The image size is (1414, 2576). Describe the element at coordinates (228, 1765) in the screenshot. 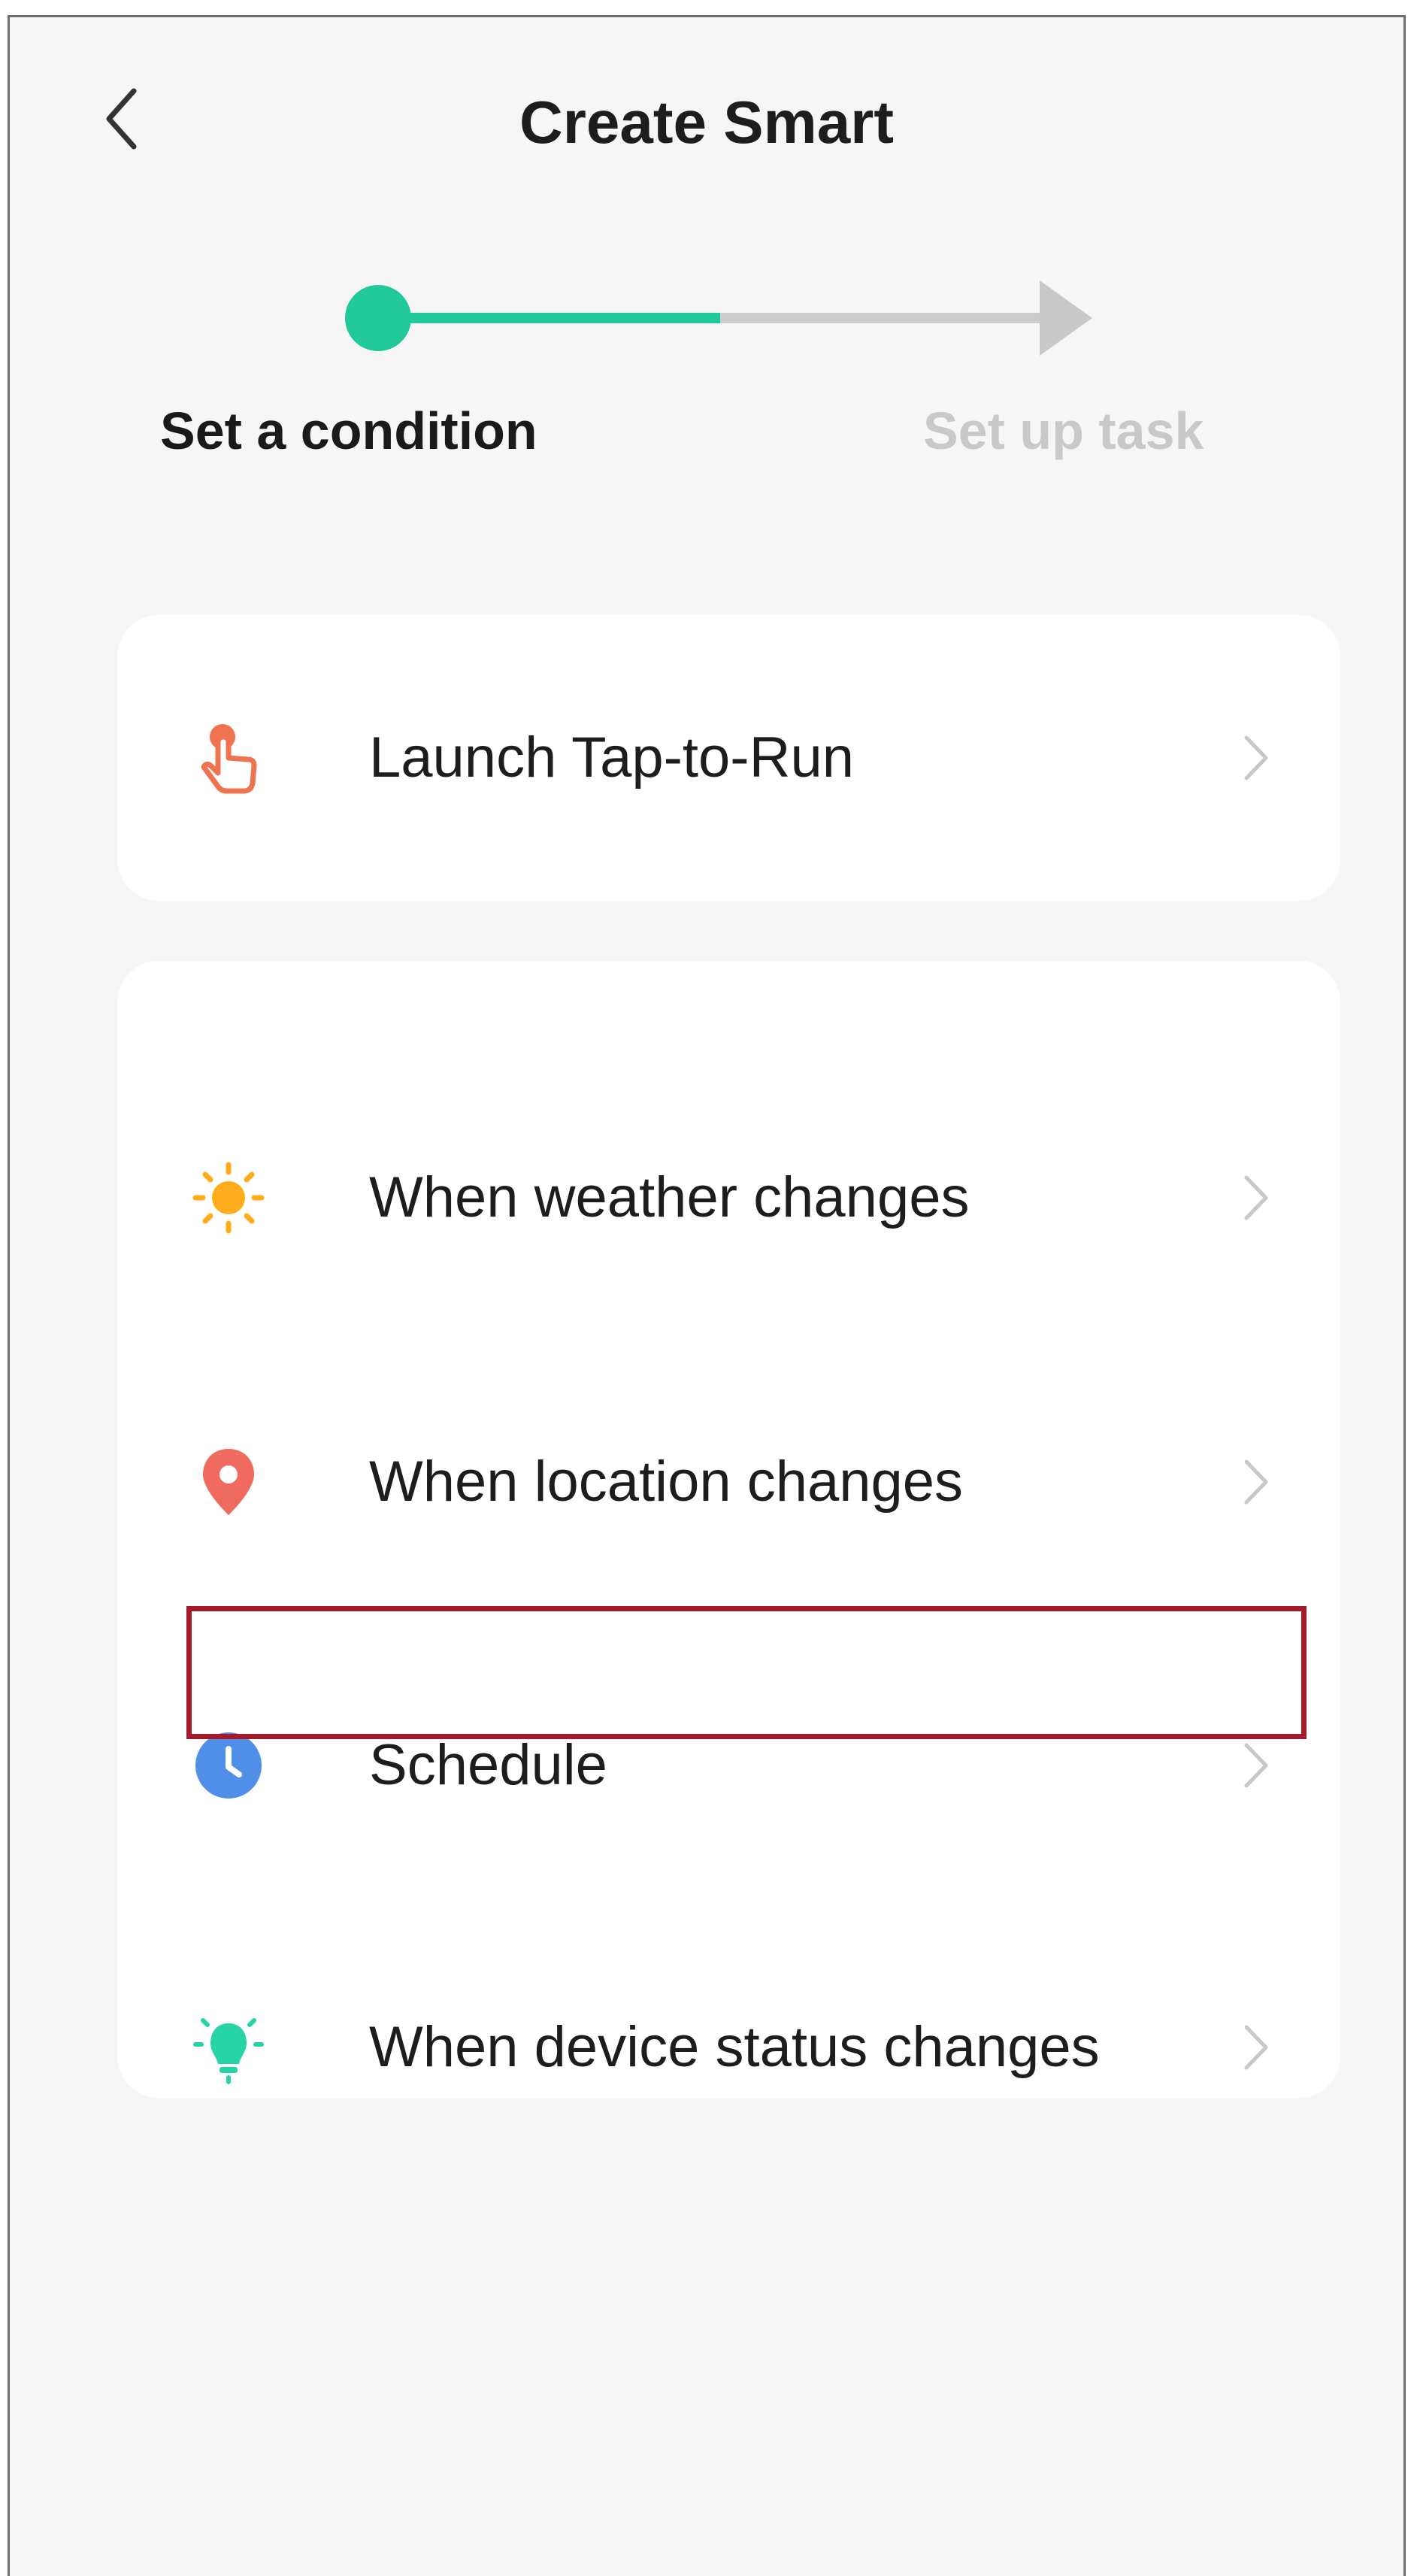

I see `clock-icon` at that location.